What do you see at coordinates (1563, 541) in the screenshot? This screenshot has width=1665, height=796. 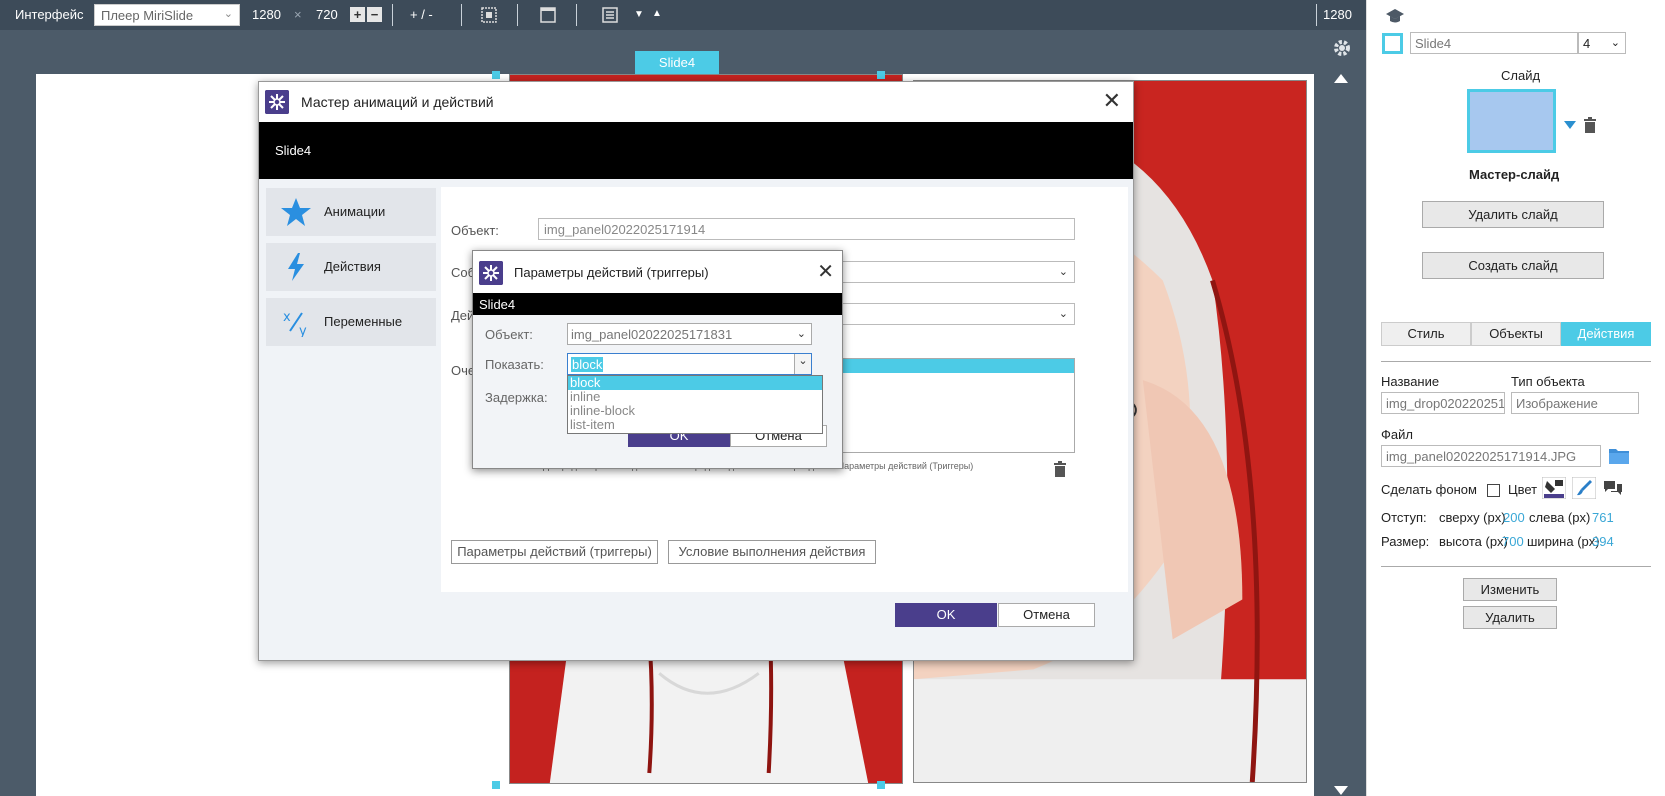 I see `size-width-label: ширина (px)` at bounding box center [1563, 541].